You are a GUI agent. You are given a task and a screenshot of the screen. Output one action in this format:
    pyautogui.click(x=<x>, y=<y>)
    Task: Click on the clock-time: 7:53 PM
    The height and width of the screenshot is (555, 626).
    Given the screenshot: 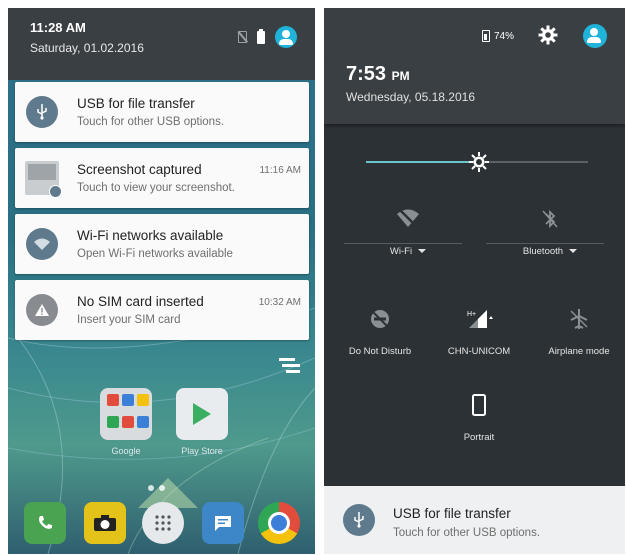 What is the action you would take?
    pyautogui.click(x=378, y=74)
    